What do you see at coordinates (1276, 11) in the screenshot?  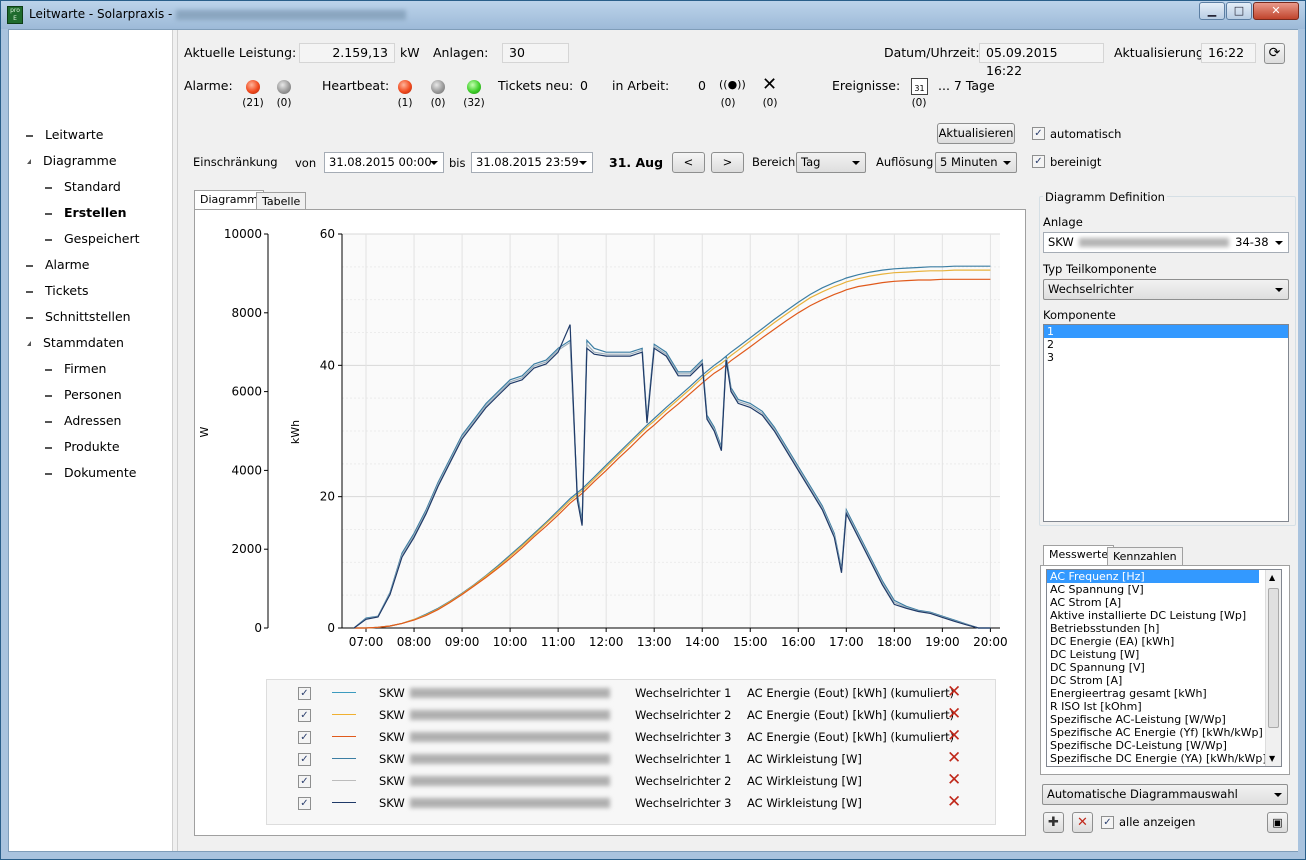 I see `close-button: ✕` at bounding box center [1276, 11].